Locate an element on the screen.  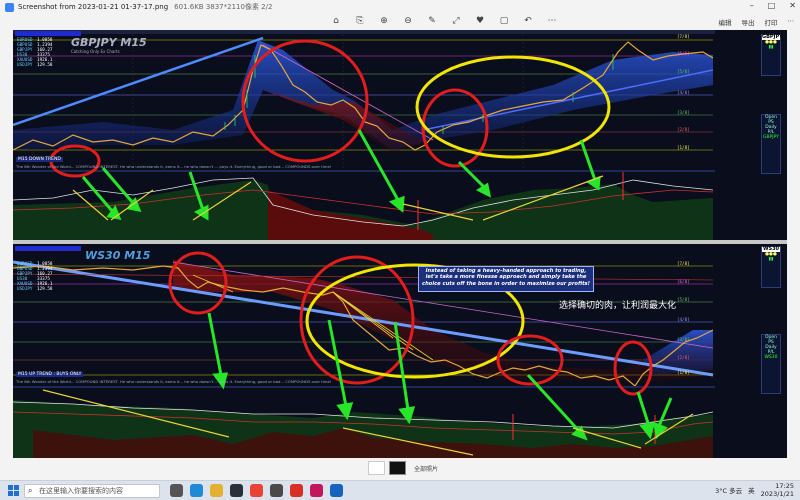
chrome-icon is located at coordinates (256, 490).